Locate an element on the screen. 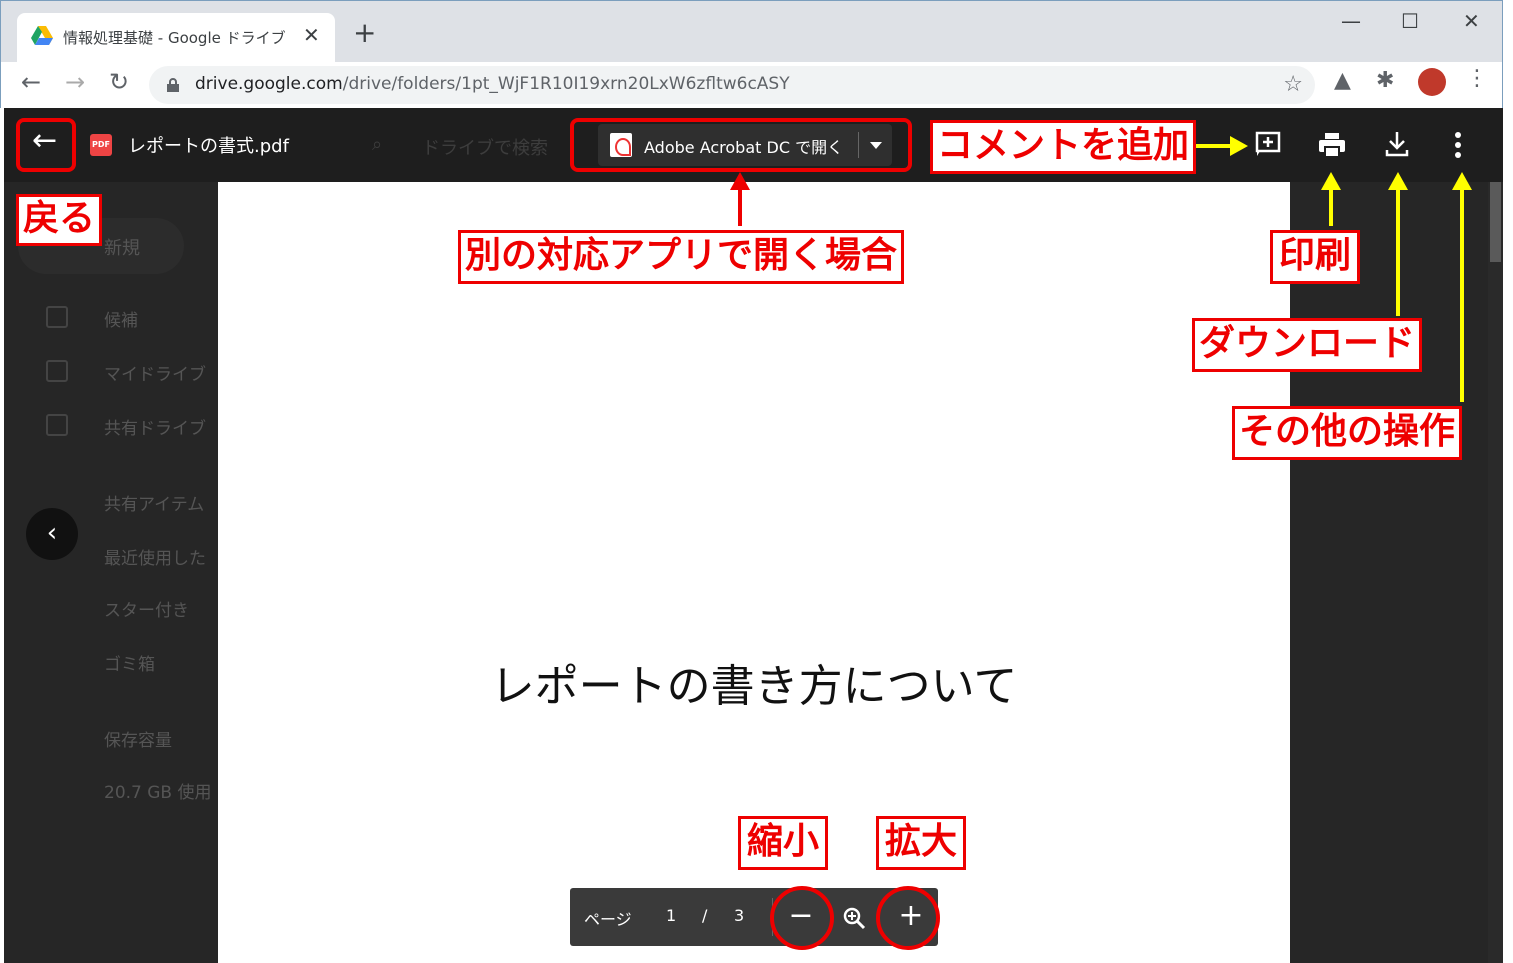 The image size is (1513, 963). close-window-icon: ✕ is located at coordinates (1471, 21).